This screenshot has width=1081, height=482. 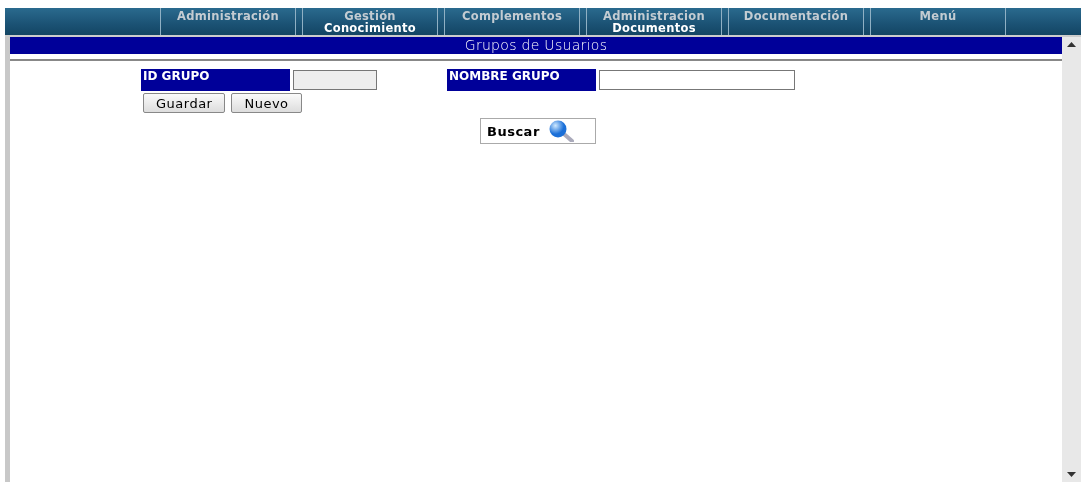 I want to click on field-label: ID GRUPO, so click(x=215, y=80).